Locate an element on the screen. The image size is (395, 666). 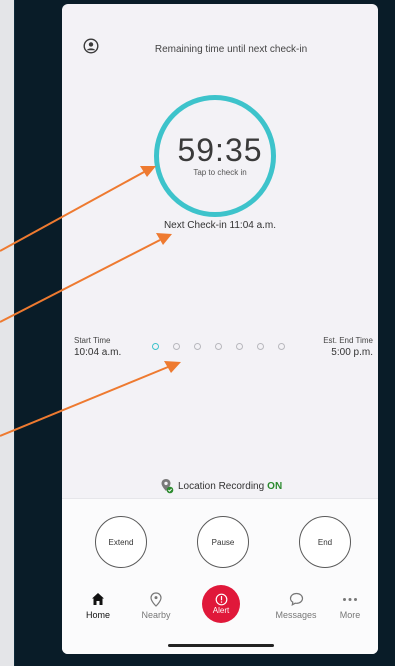
start-time-value: 10:04 a.m. is located at coordinates (98, 352).